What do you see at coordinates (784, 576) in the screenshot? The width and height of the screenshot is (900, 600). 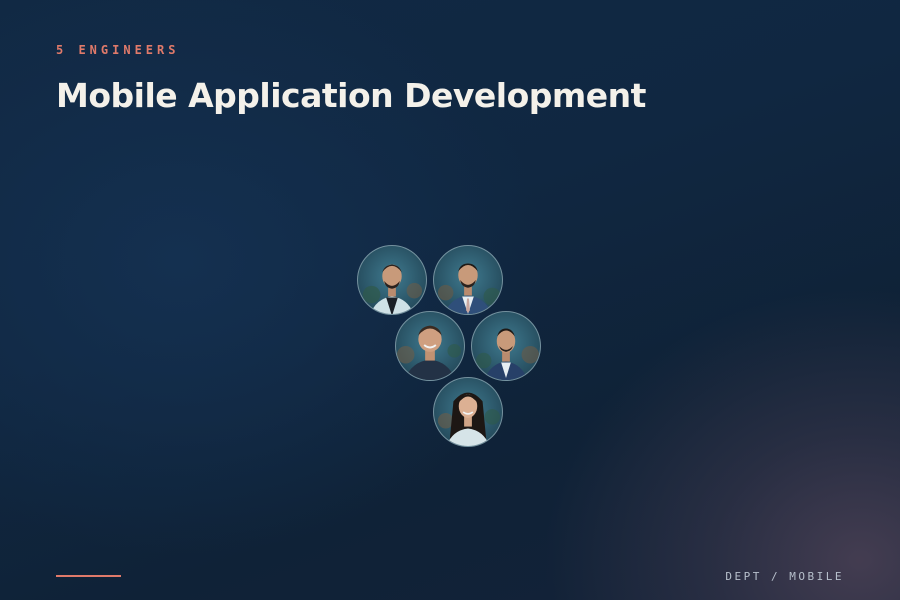 I see `footer-department-tag: DEPT / MOBILE` at bounding box center [784, 576].